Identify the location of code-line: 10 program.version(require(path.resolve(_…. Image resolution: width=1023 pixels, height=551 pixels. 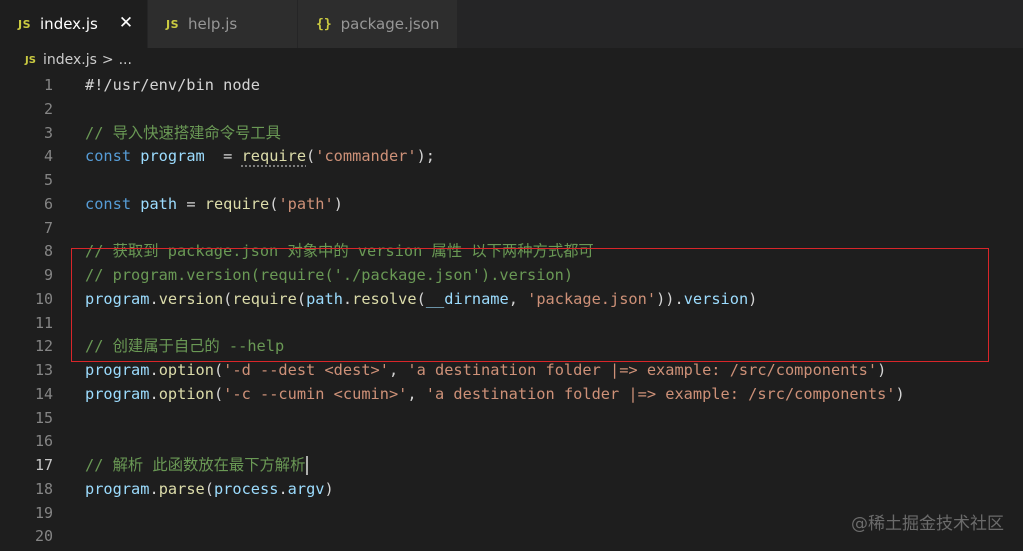
(511, 299).